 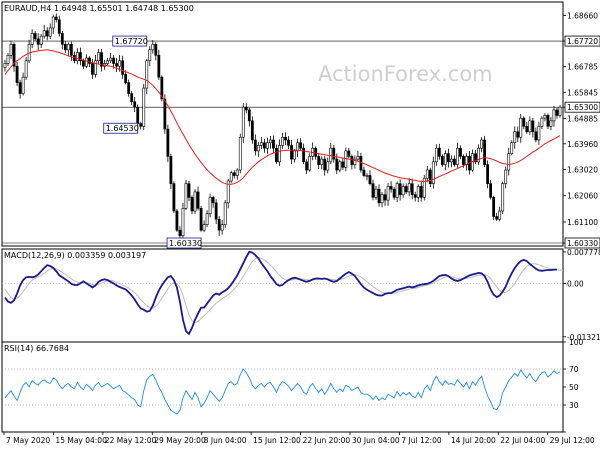 I want to click on rsi-header: RSI(14) 66.7684, so click(x=36, y=348).